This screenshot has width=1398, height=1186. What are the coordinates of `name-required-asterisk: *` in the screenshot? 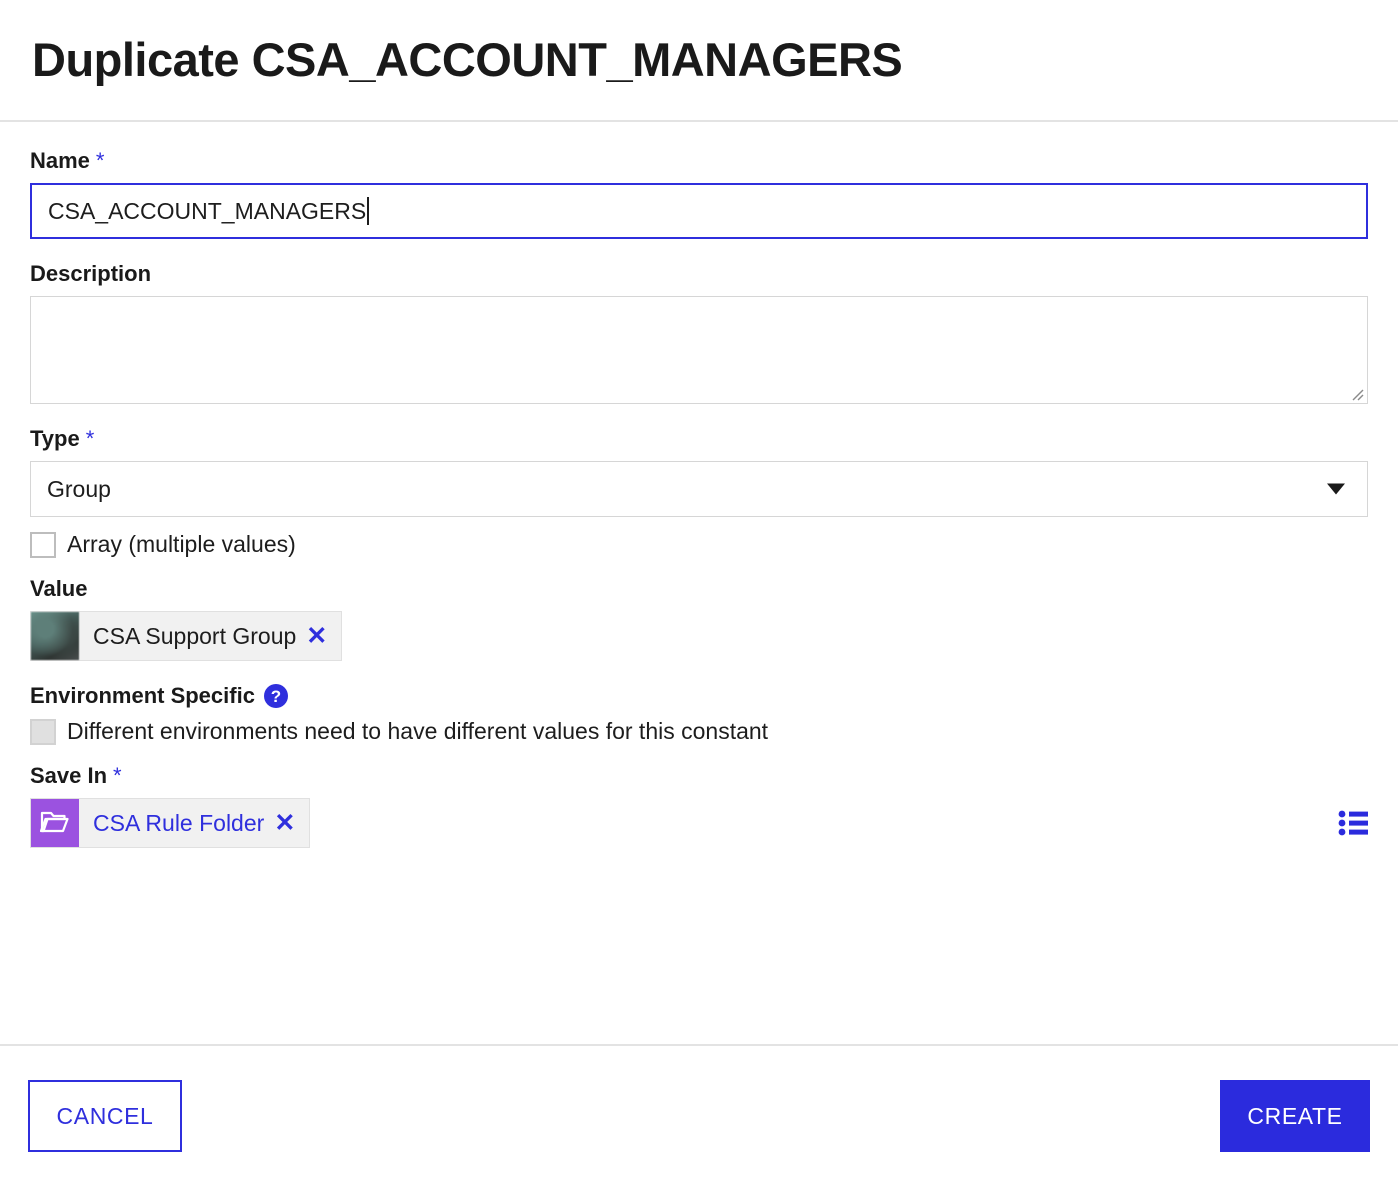 It's located at (100, 160).